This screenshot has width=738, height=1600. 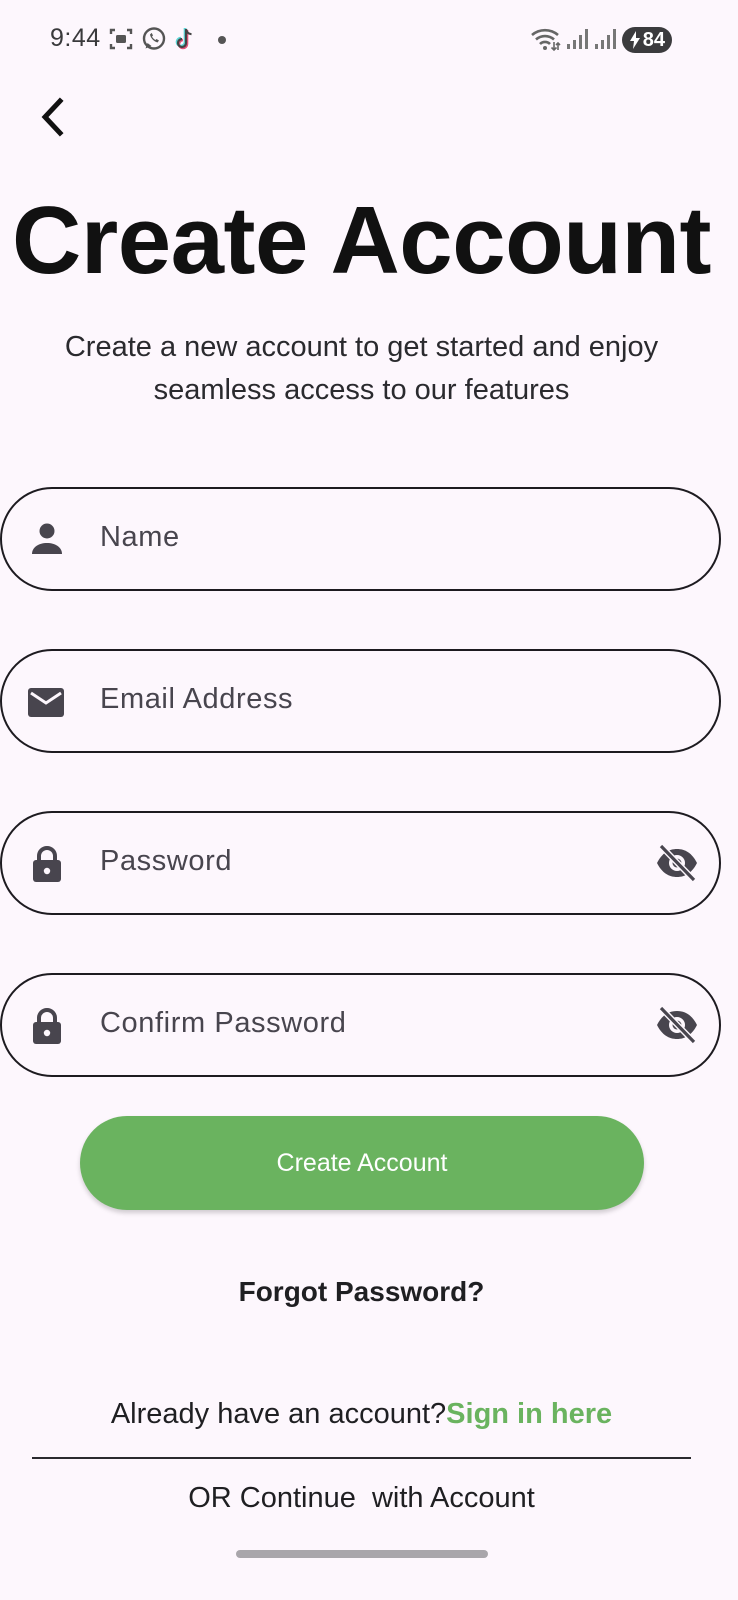 I want to click on chevron-left-icon, so click(x=52, y=117).